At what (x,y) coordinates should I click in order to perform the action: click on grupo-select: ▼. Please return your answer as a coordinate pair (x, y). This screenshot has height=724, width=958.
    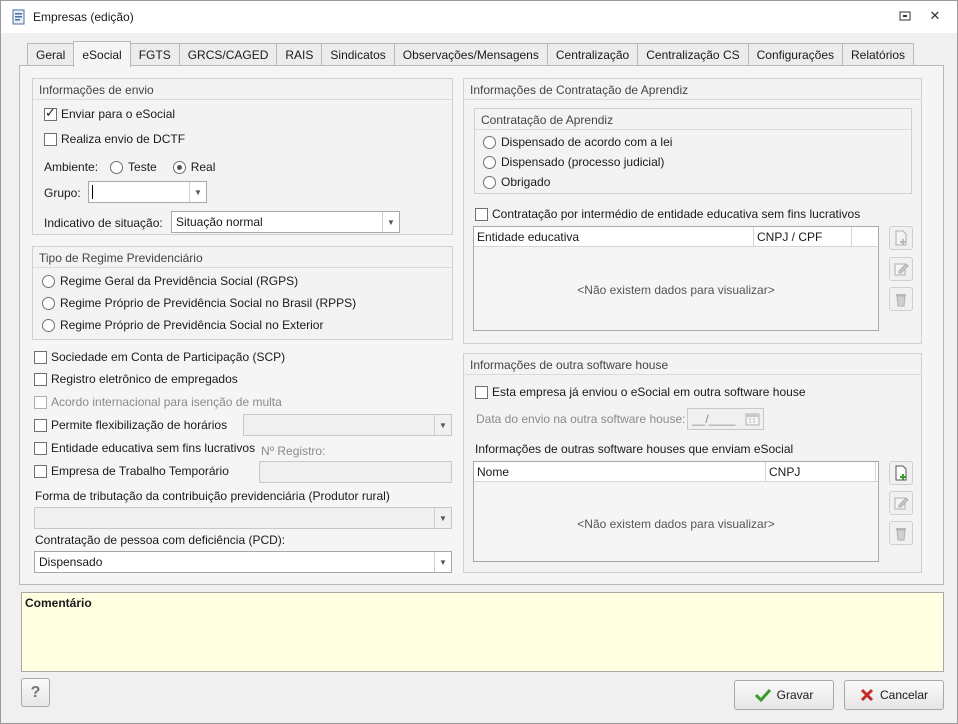
    Looking at the image, I should click on (147, 192).